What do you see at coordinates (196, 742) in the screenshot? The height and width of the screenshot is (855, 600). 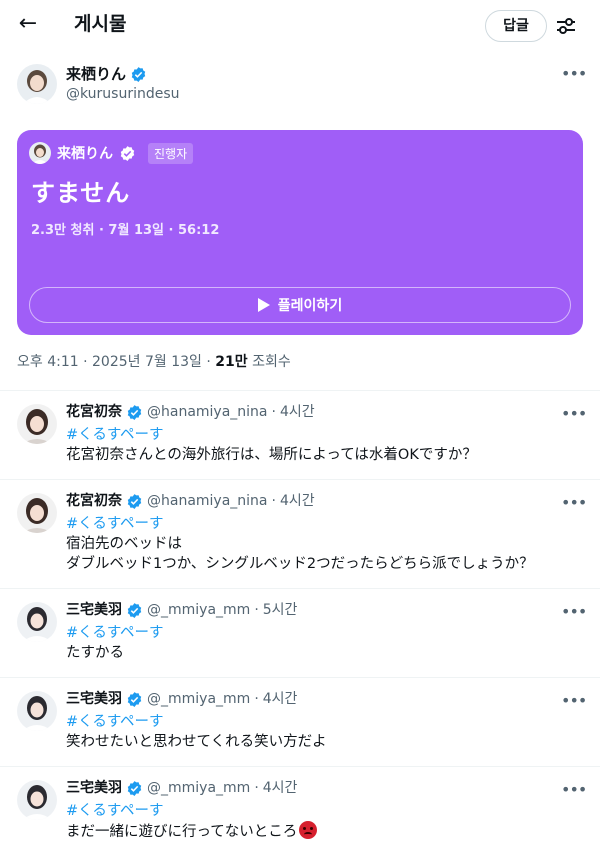 I see `reply-text-line: 笑わせたいと思わせてくれる笑い方だよ` at bounding box center [196, 742].